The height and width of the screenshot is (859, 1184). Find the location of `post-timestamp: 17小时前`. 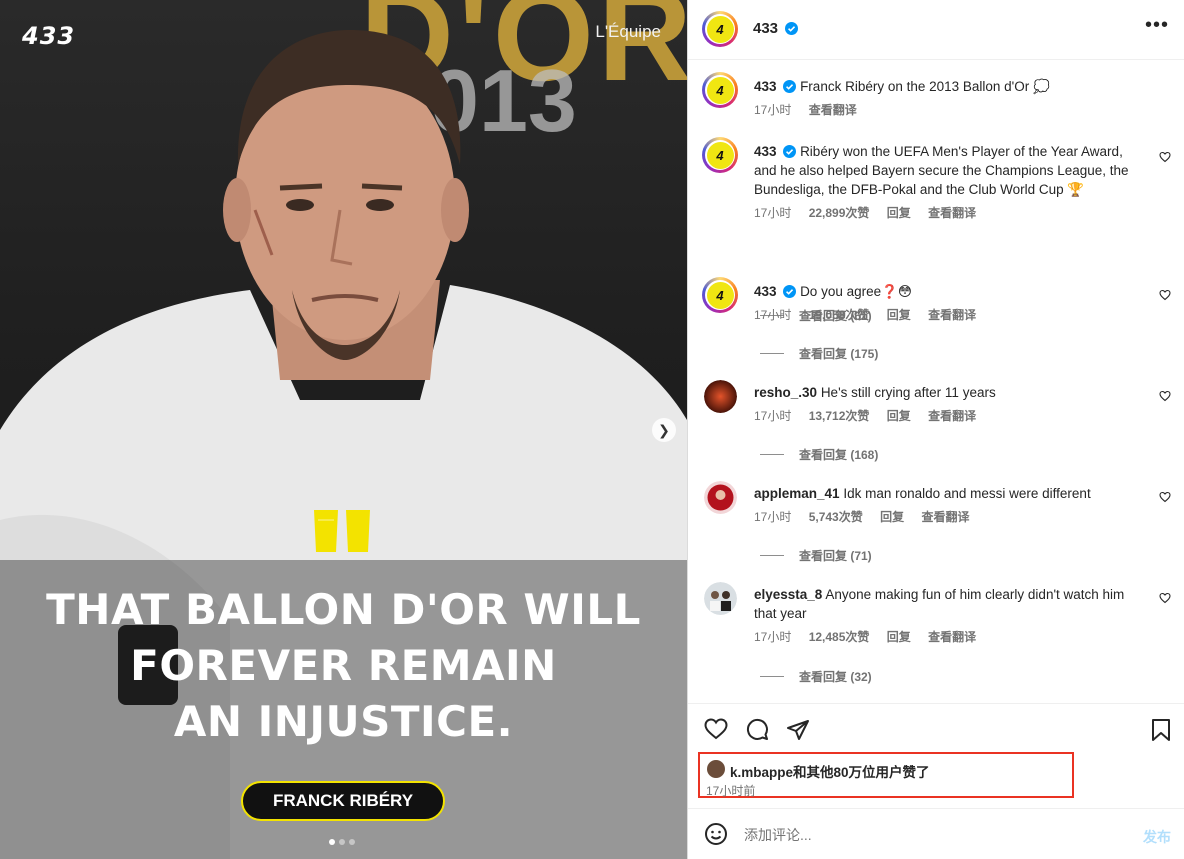

post-timestamp: 17小时前 is located at coordinates (731, 791).